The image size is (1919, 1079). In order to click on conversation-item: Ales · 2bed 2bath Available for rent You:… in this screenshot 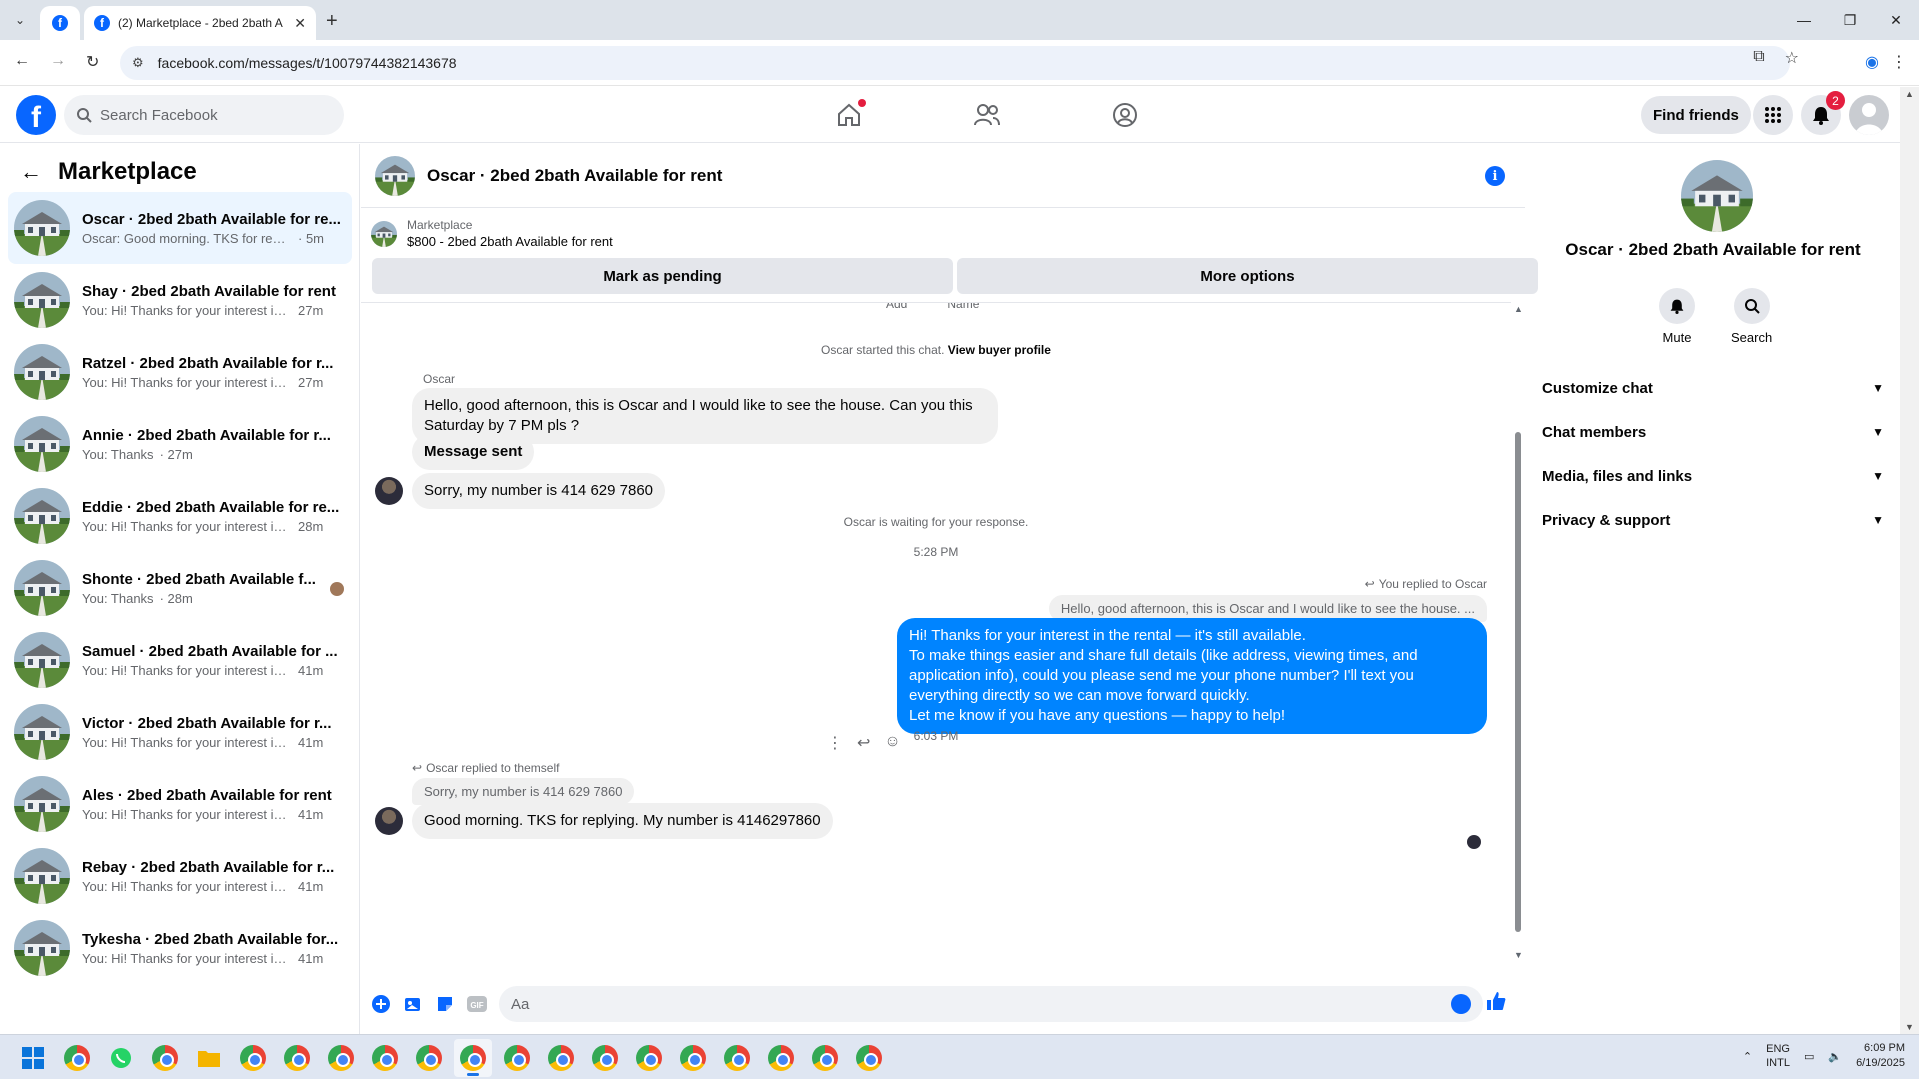, I will do `click(180, 804)`.